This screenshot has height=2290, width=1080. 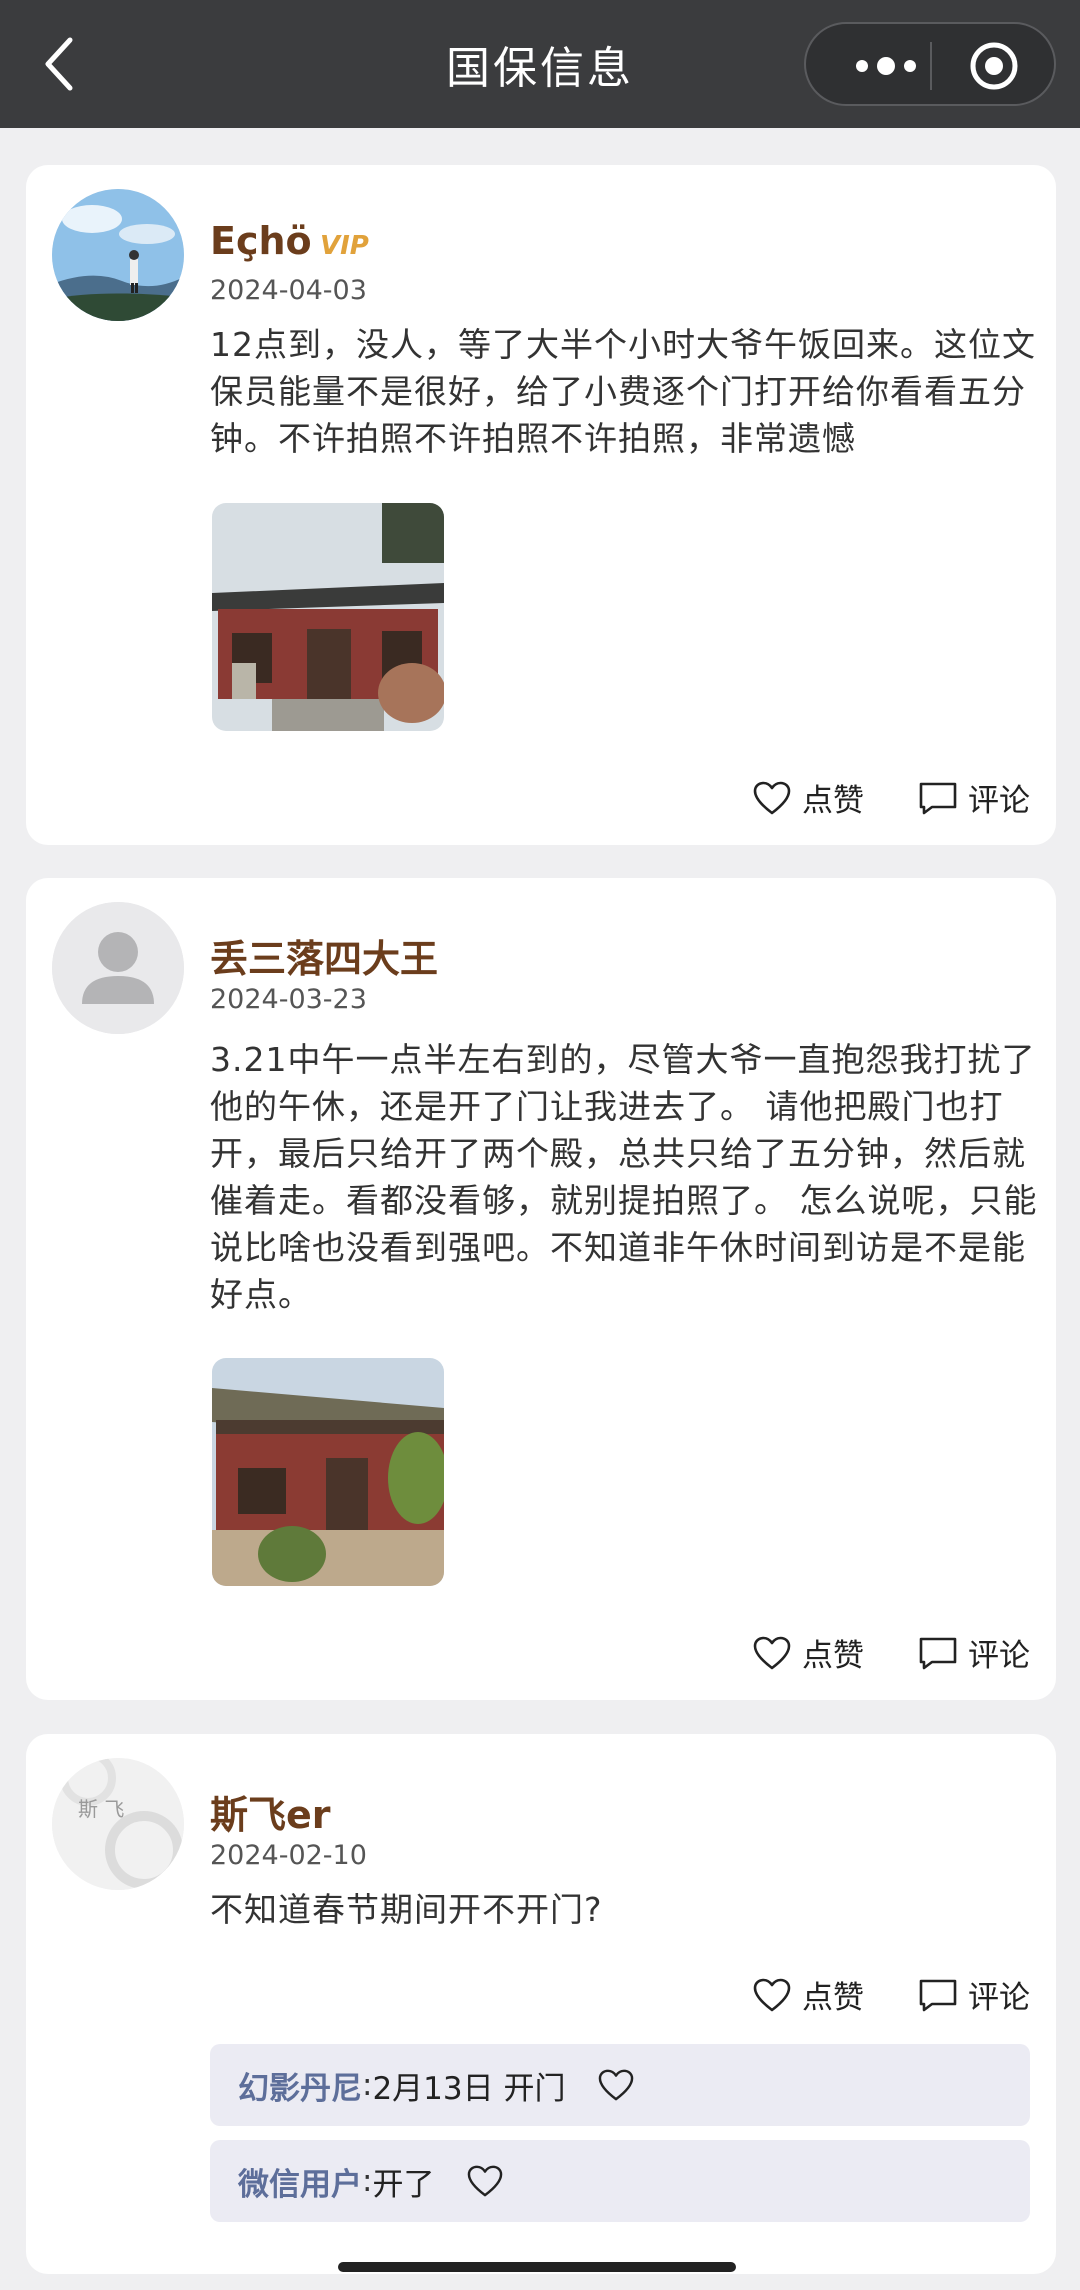 What do you see at coordinates (537, 2267) in the screenshot?
I see `home-indicator` at bounding box center [537, 2267].